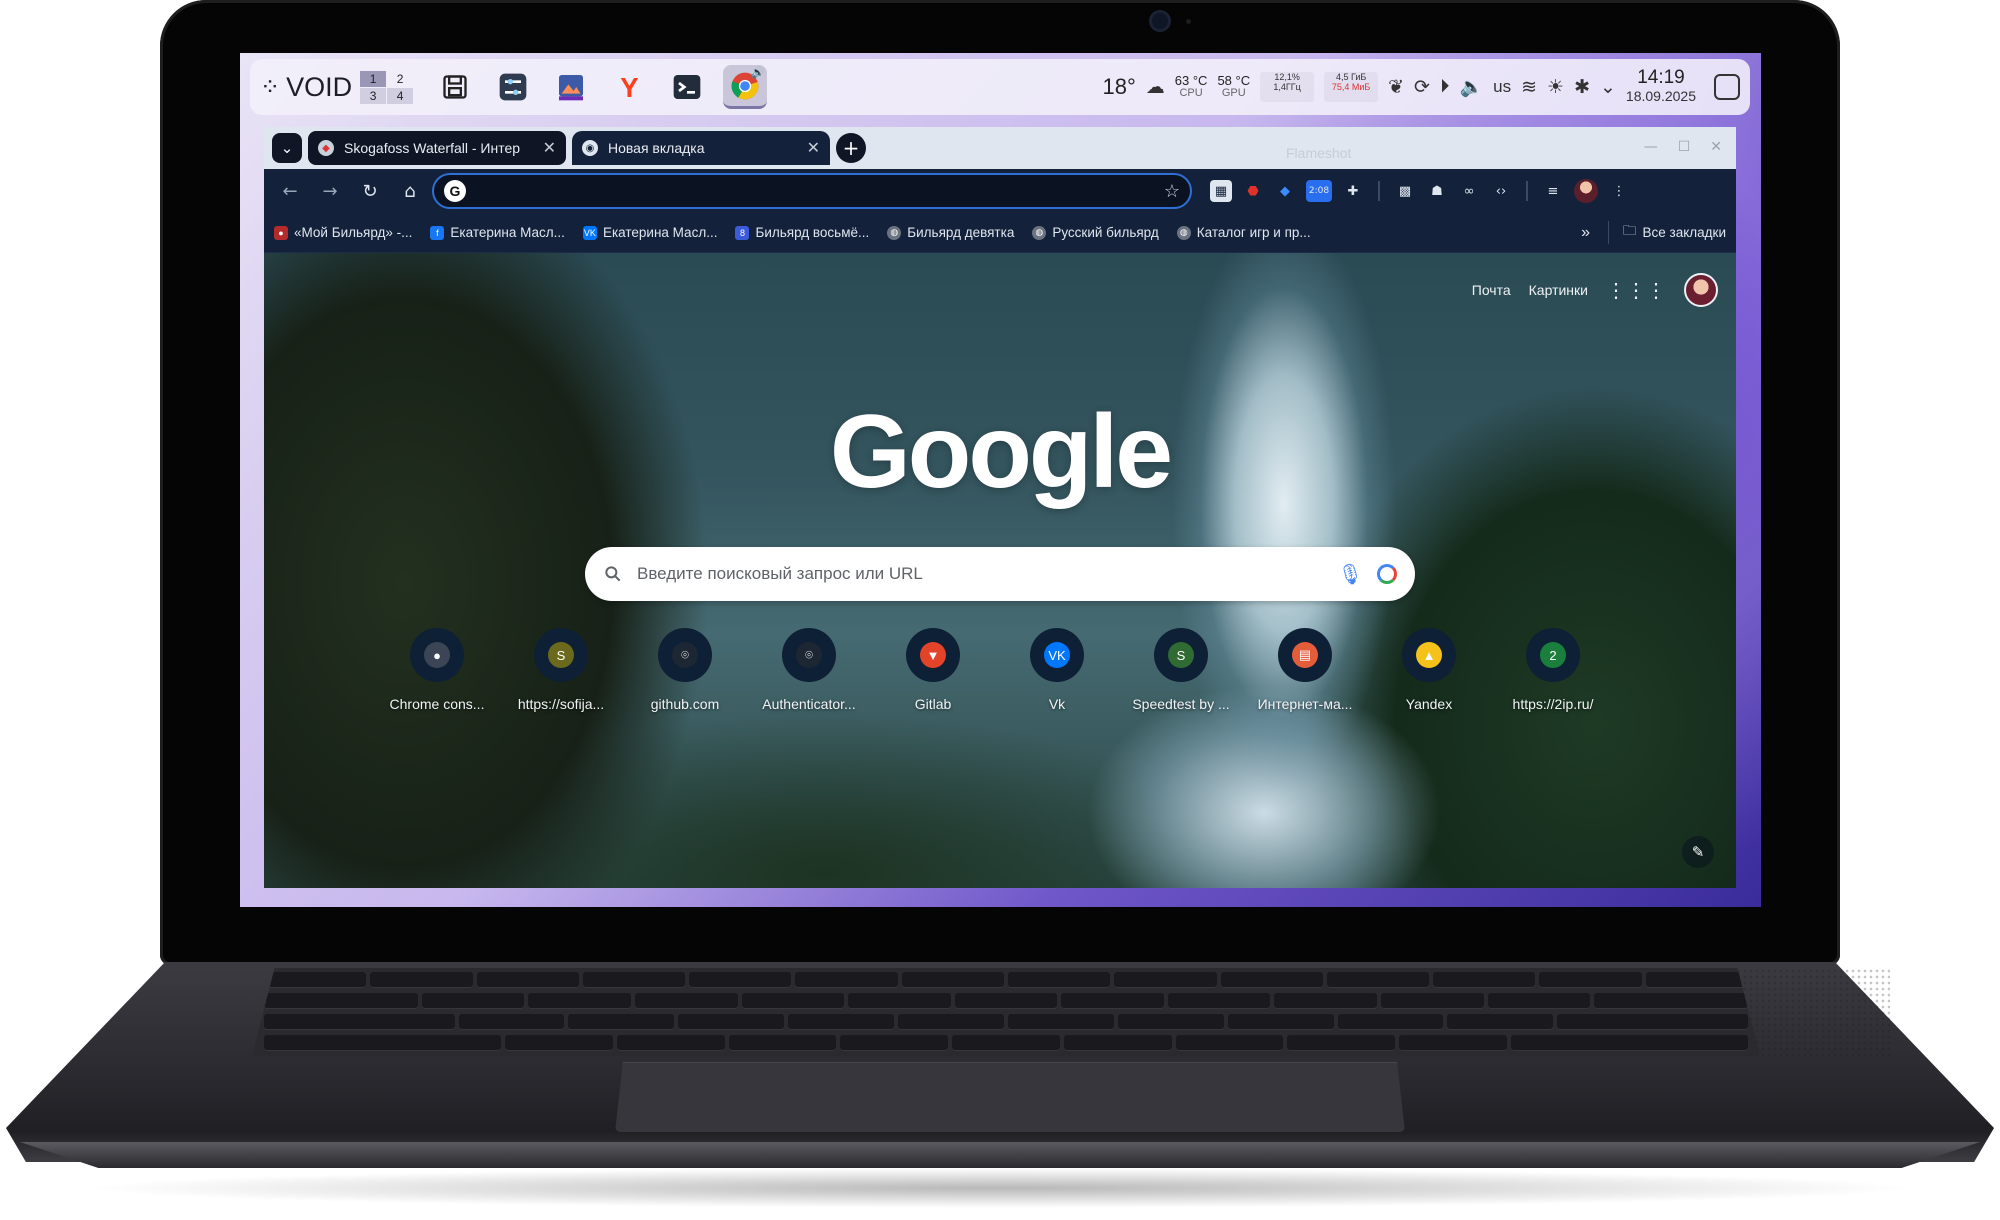 The image size is (2000, 1220). What do you see at coordinates (1429, 670) in the screenshot?
I see `shortcut-tile: ▲ Yandex` at bounding box center [1429, 670].